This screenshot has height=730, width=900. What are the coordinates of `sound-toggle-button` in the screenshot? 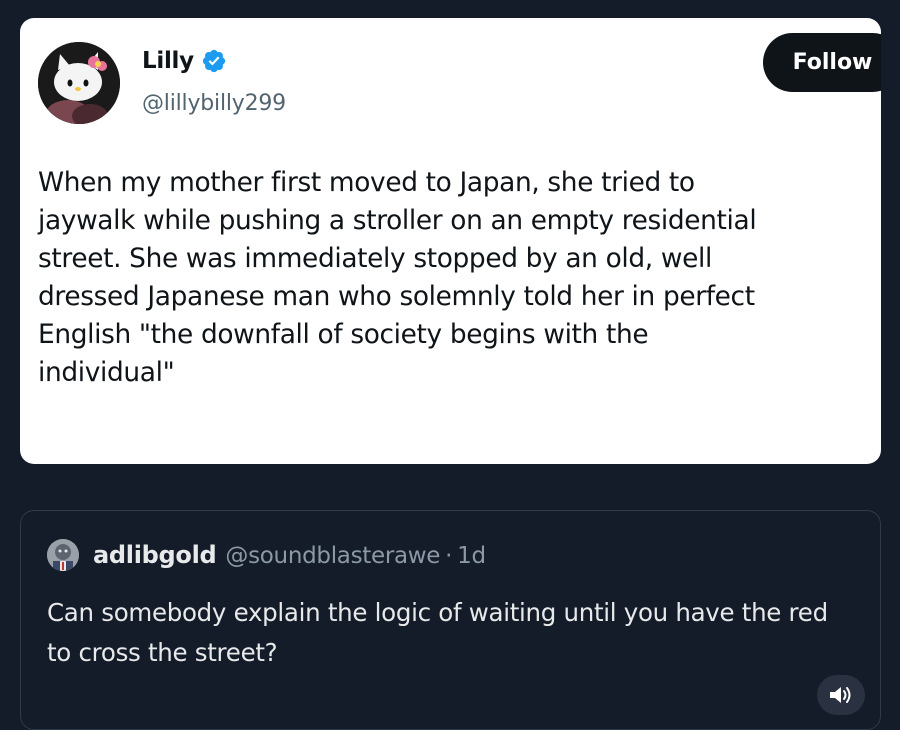 It's located at (841, 695).